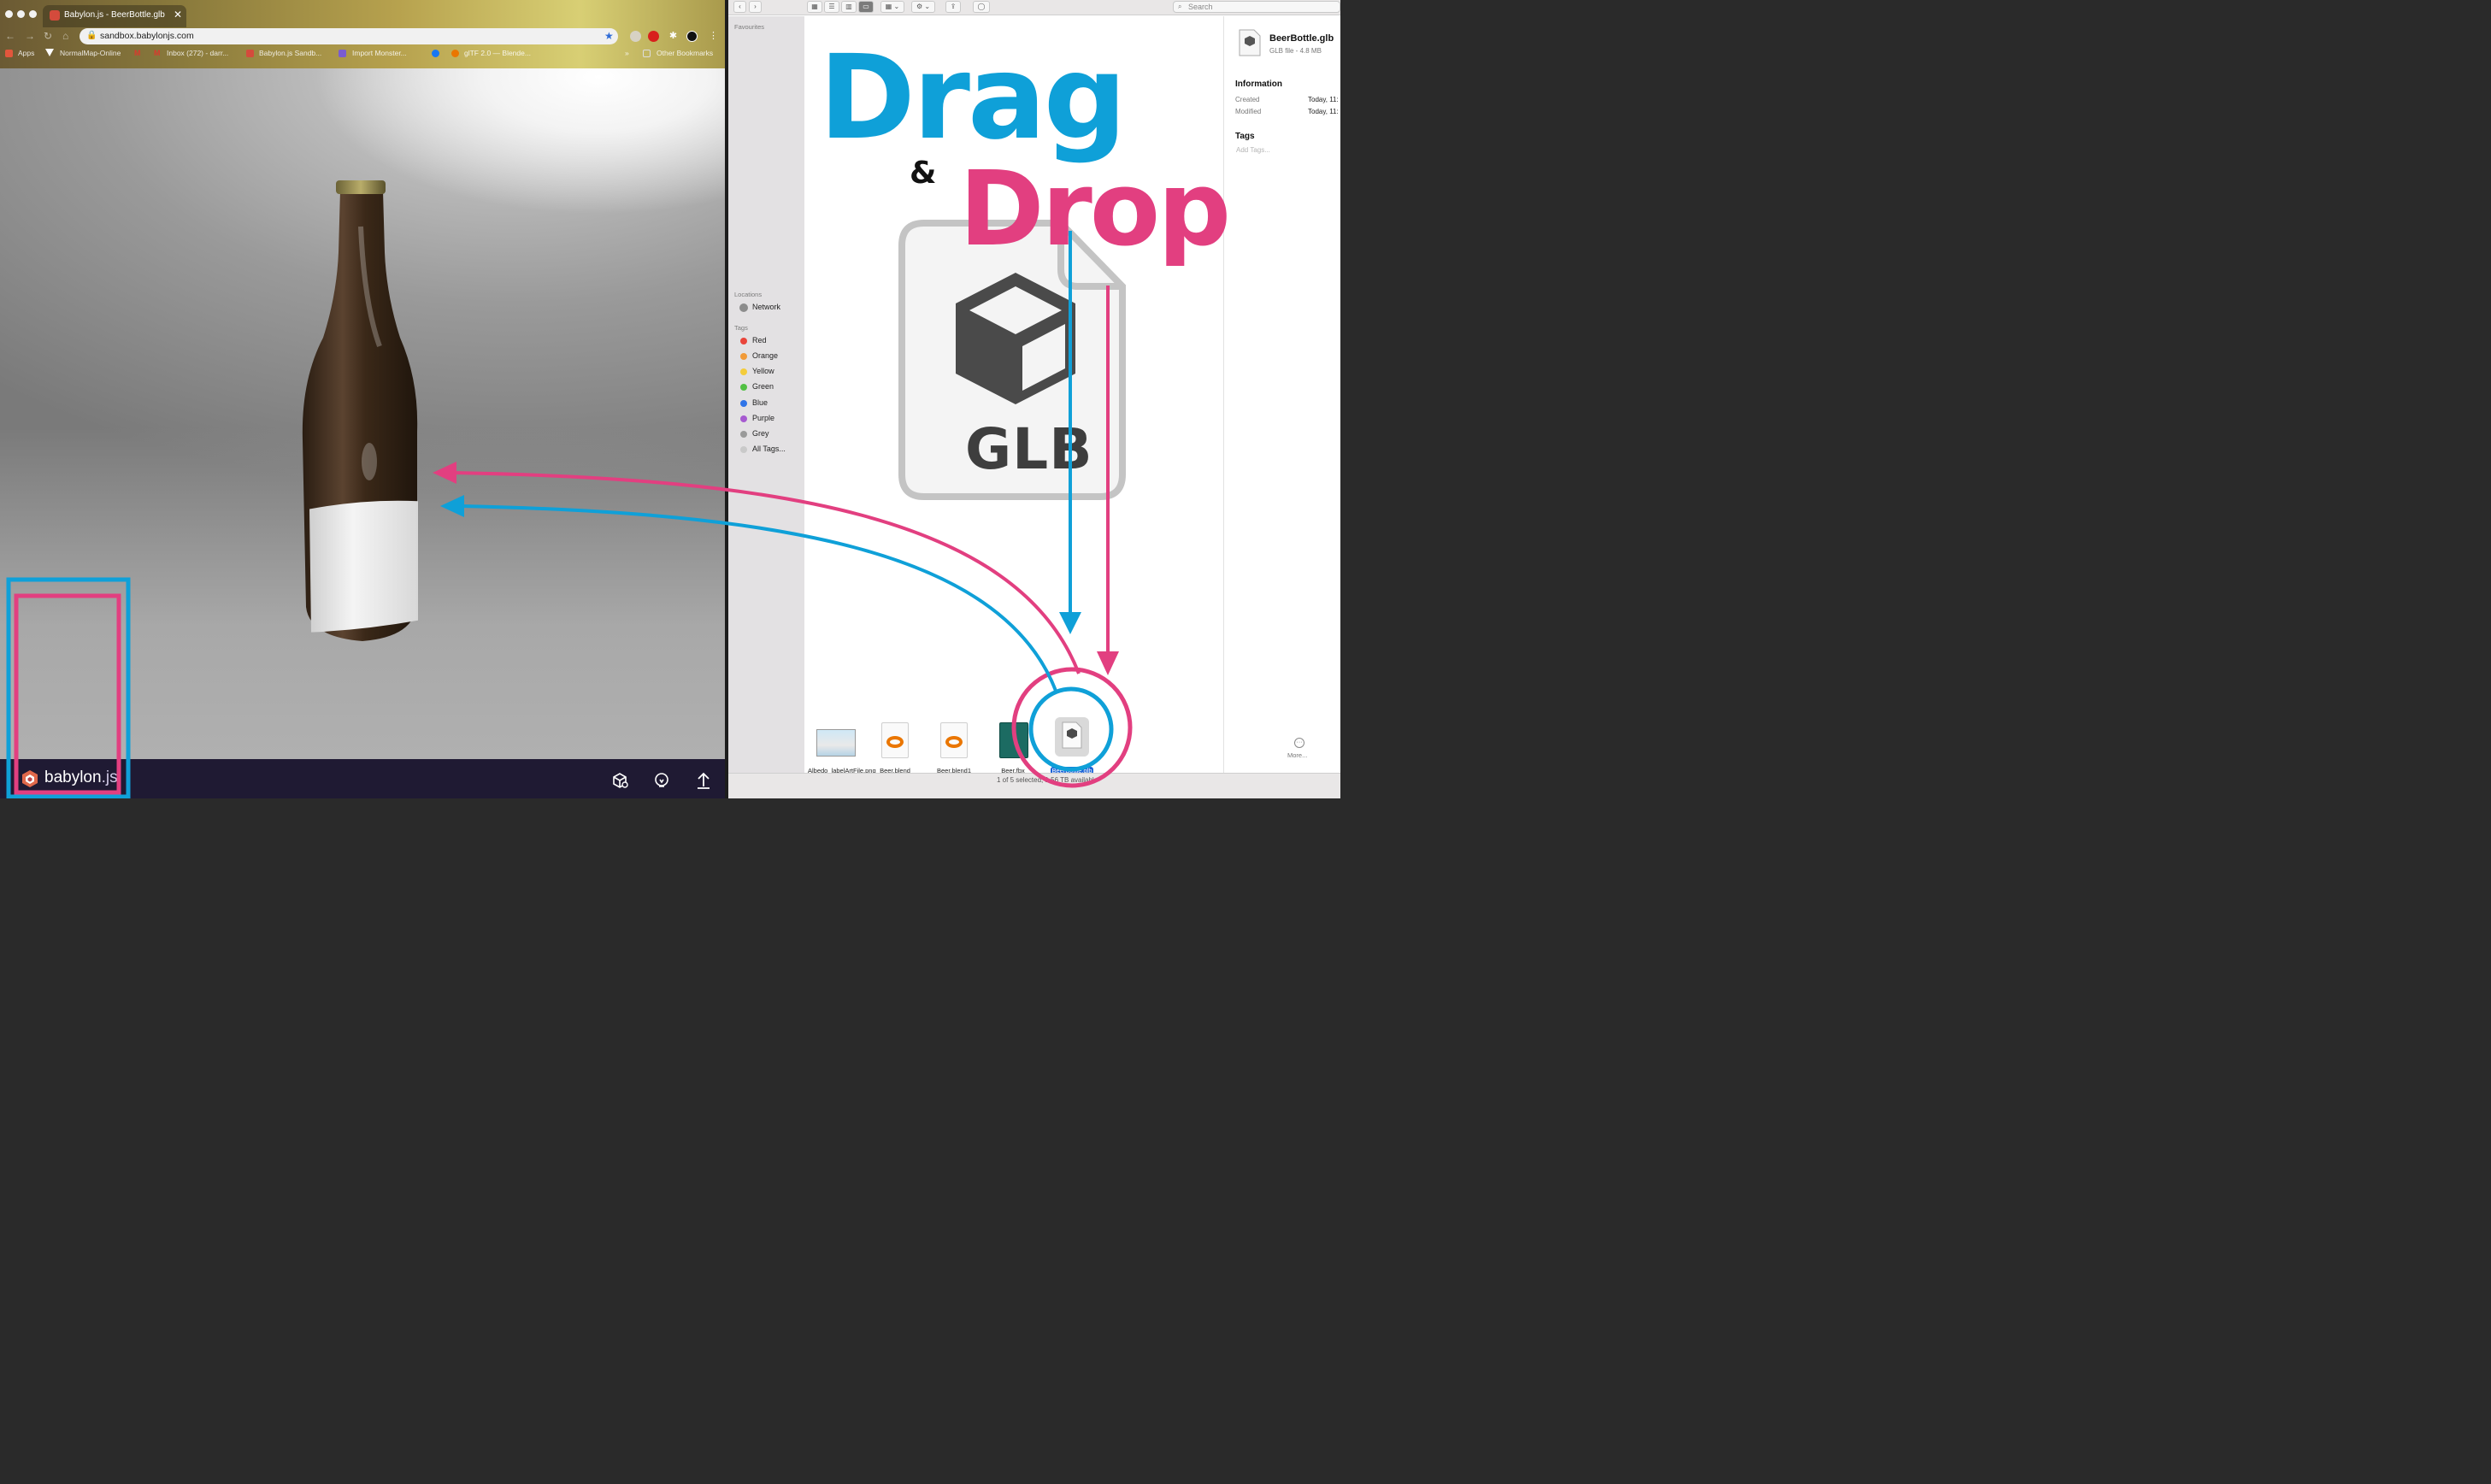 This screenshot has height=1484, width=2491. I want to click on pink-highlight-box, so click(67, 694).